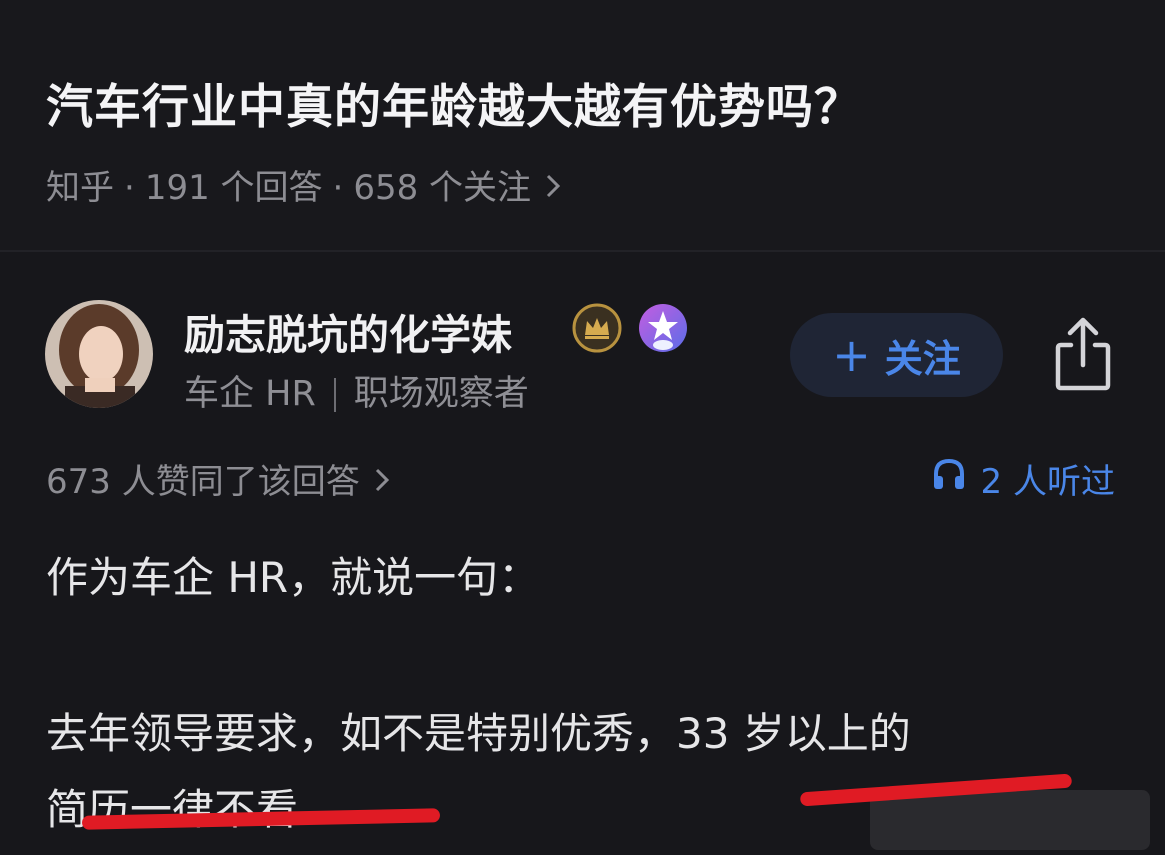 Image resolution: width=1165 pixels, height=855 pixels. What do you see at coordinates (1083, 353) in the screenshot?
I see `share-icon` at bounding box center [1083, 353].